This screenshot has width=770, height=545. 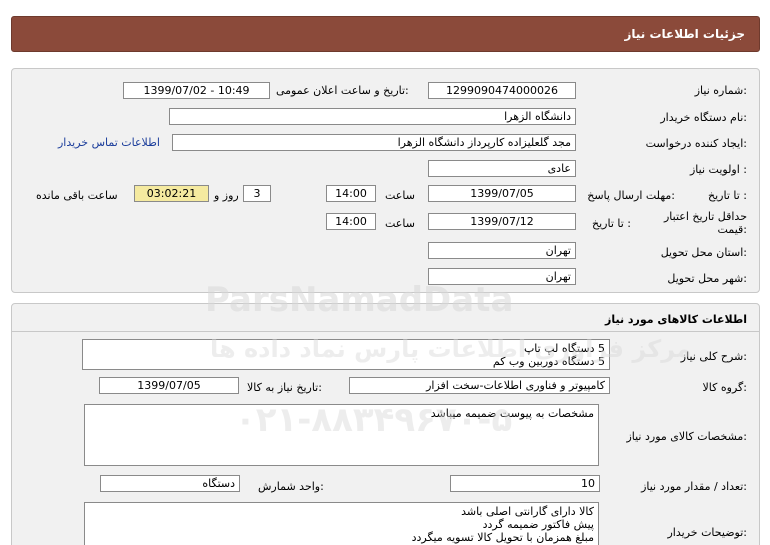 What do you see at coordinates (196, 90) in the screenshot?
I see `announce-field: 1399/07/02 - 10:49` at bounding box center [196, 90].